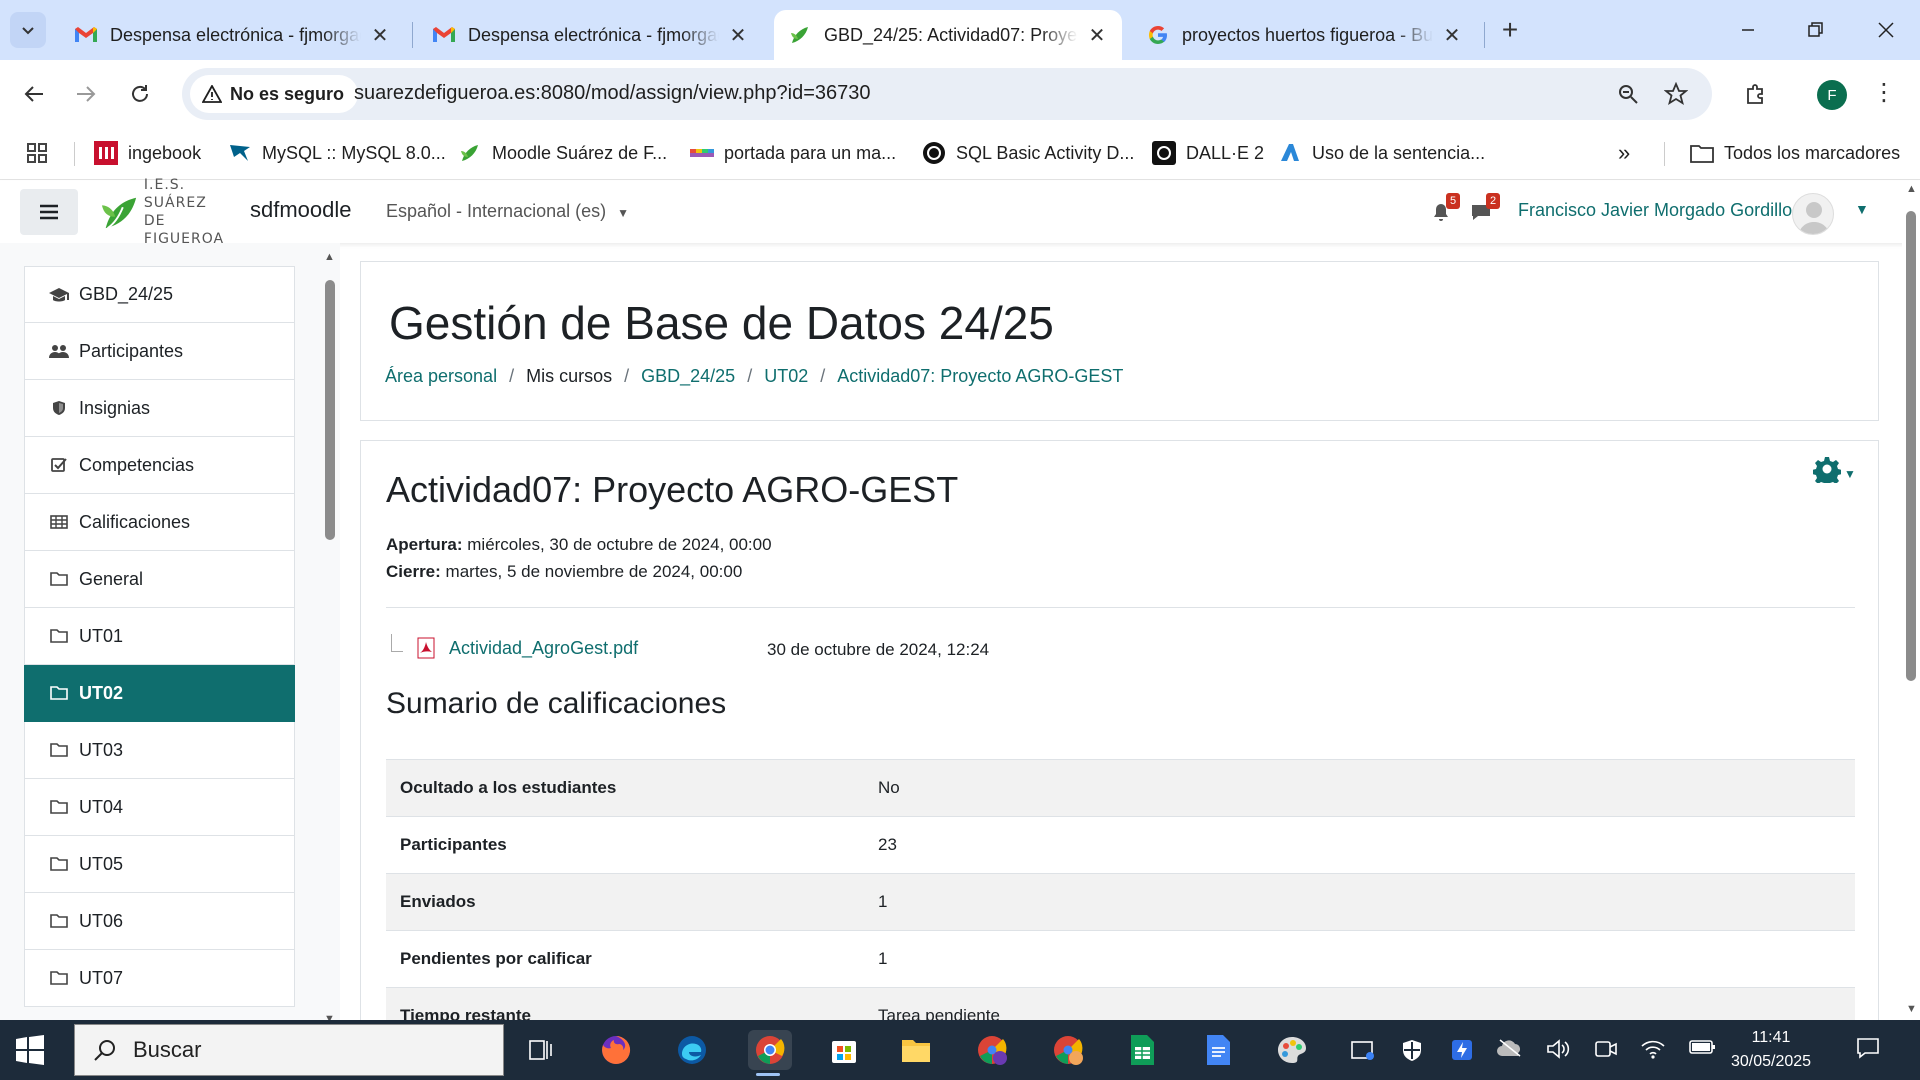  I want to click on wifi-icon, so click(1653, 1051).